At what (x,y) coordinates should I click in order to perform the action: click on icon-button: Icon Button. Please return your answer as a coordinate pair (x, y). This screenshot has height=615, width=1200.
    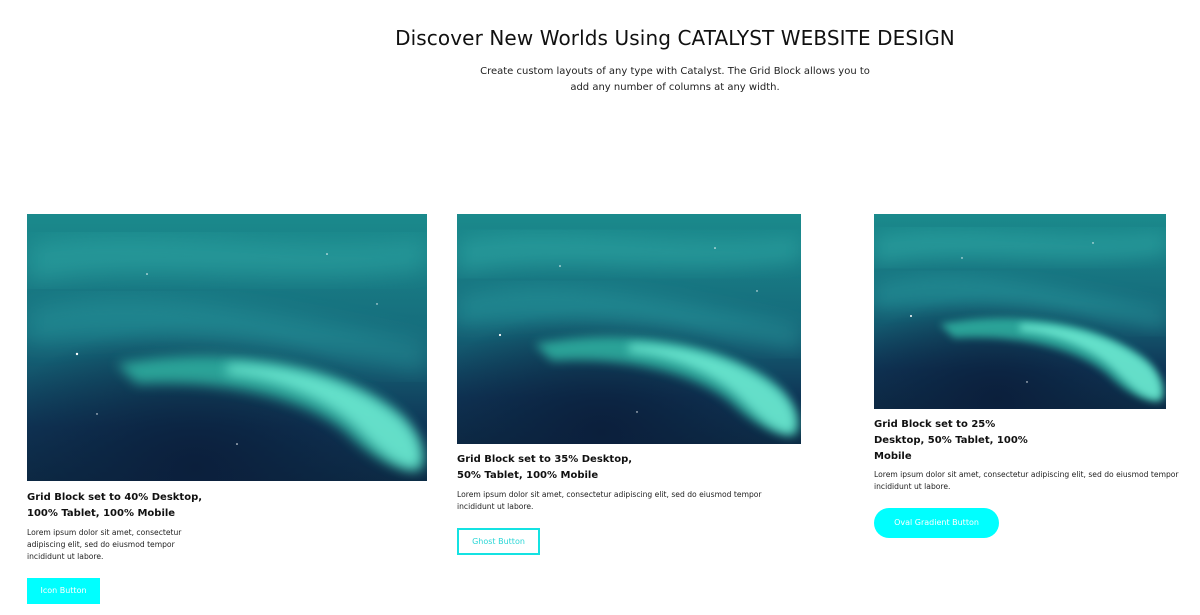
    Looking at the image, I should click on (63, 591).